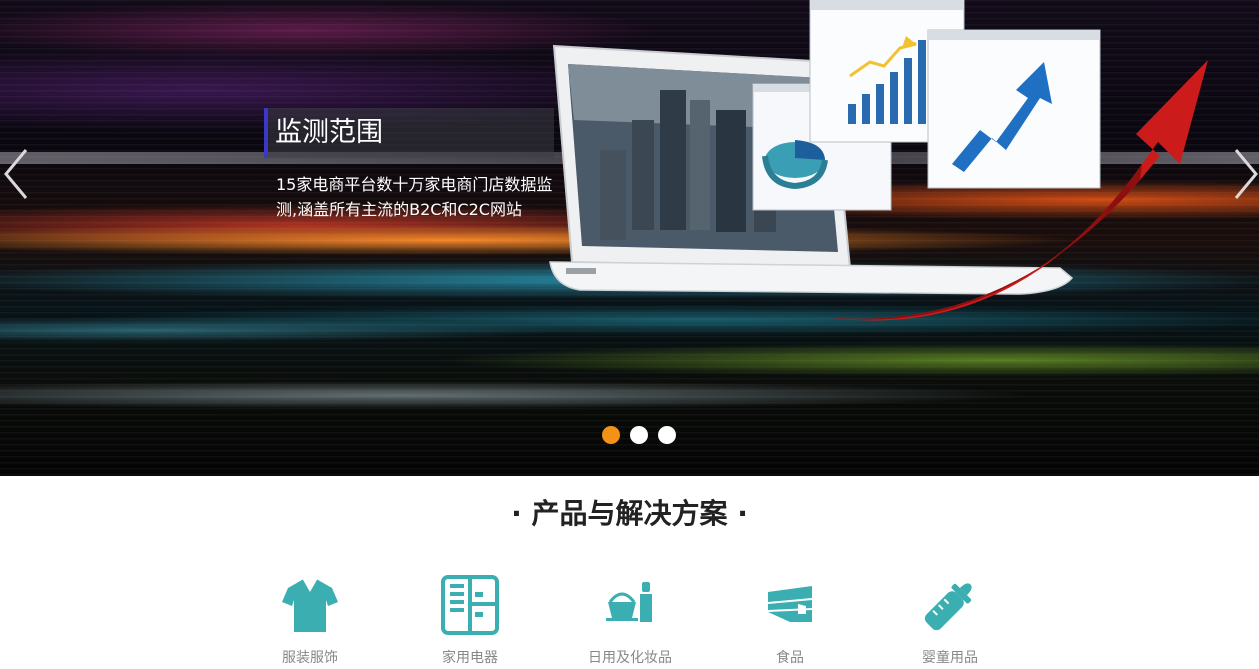 This screenshot has width=1259, height=669. I want to click on product-label: 食品, so click(790, 658).